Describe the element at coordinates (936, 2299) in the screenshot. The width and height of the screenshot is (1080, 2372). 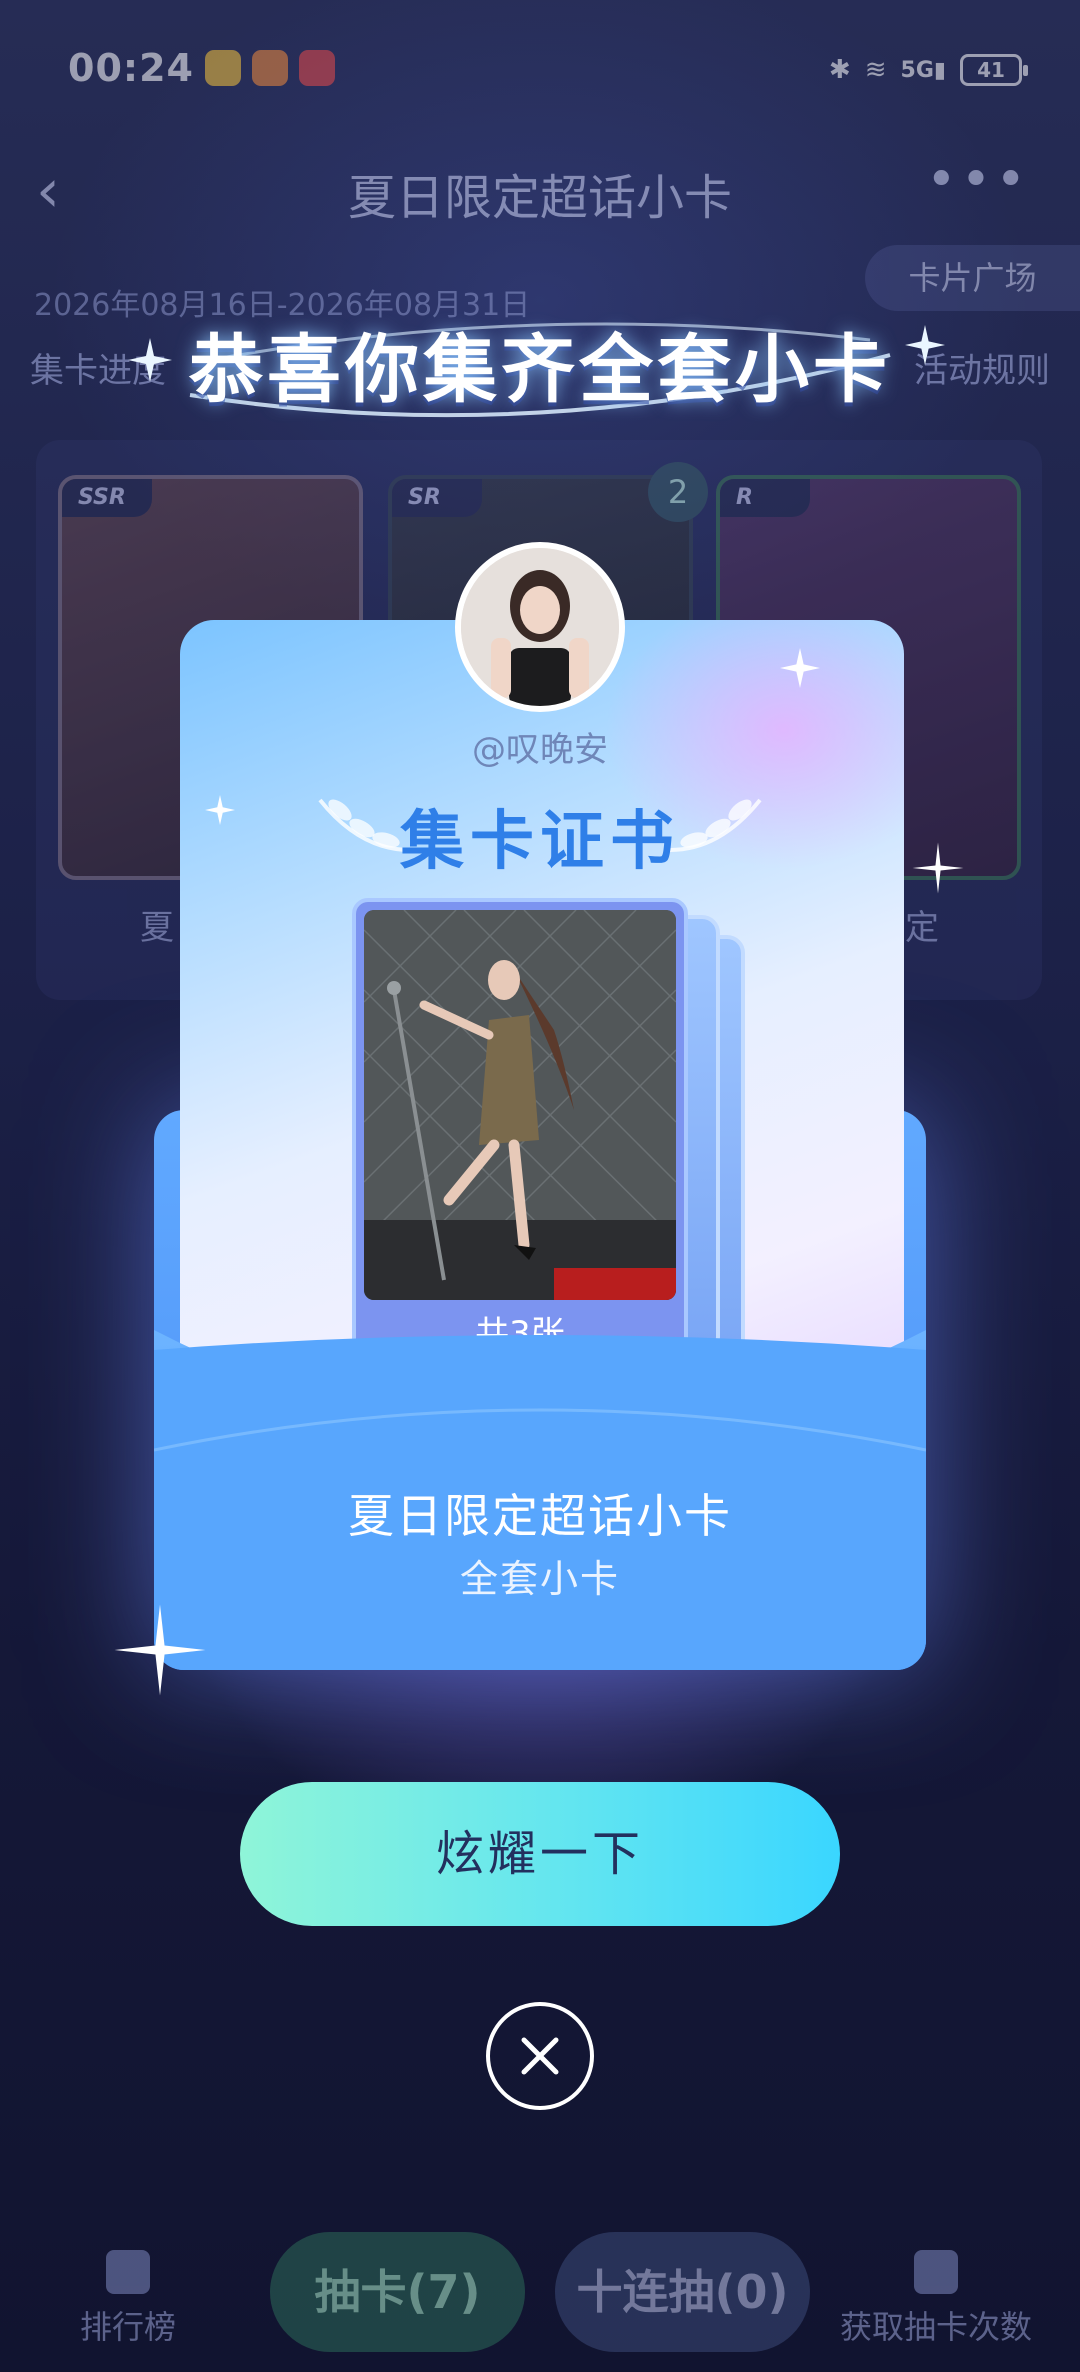
I see `get-draws-tab: 获取抽卡次数` at that location.